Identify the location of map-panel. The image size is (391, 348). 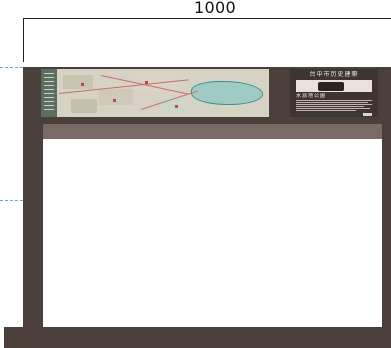
(155, 93).